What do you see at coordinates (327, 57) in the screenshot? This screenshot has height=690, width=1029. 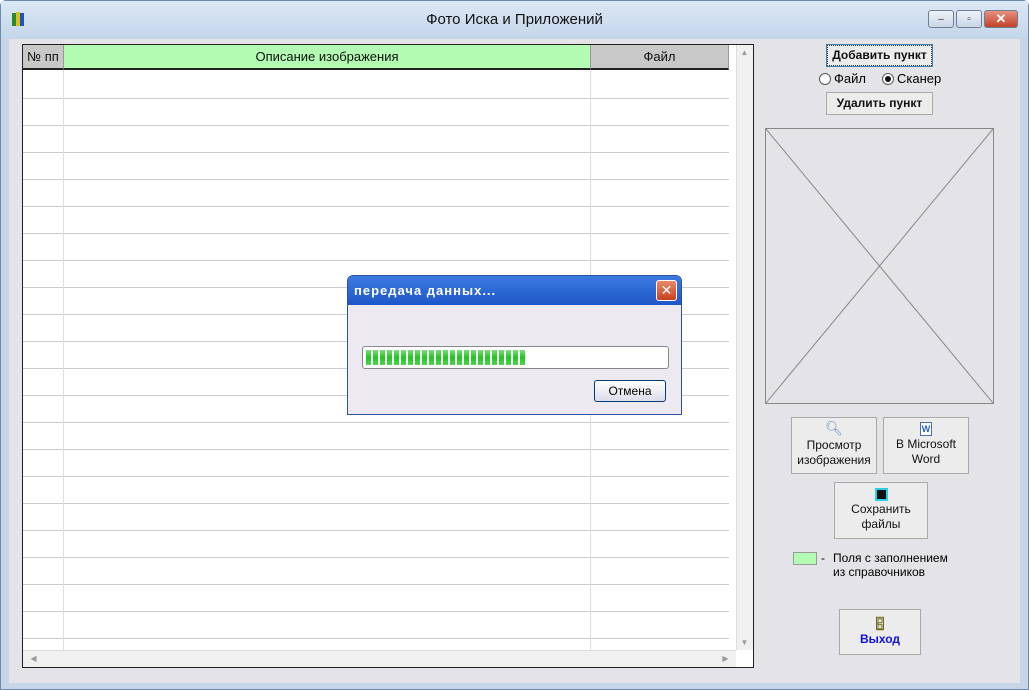 I see `column-header-description: Описание изображения` at bounding box center [327, 57].